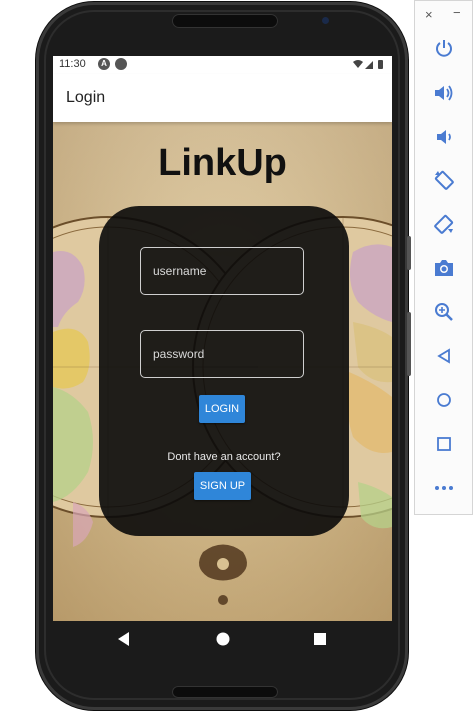 The image size is (475, 719). Describe the element at coordinates (444, 312) in the screenshot. I see `zoom-icon` at that location.